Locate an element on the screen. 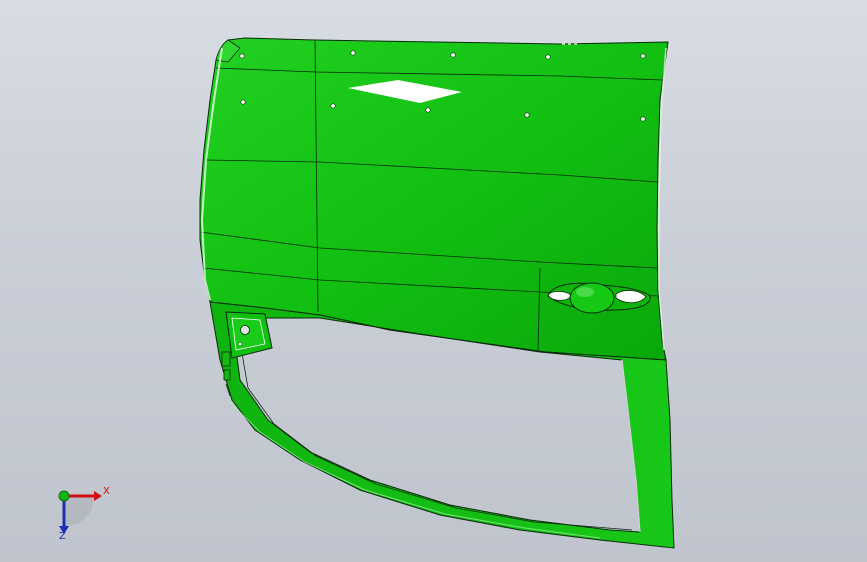 The height and width of the screenshot is (562, 867). z-axis-label: Z is located at coordinates (62, 536).